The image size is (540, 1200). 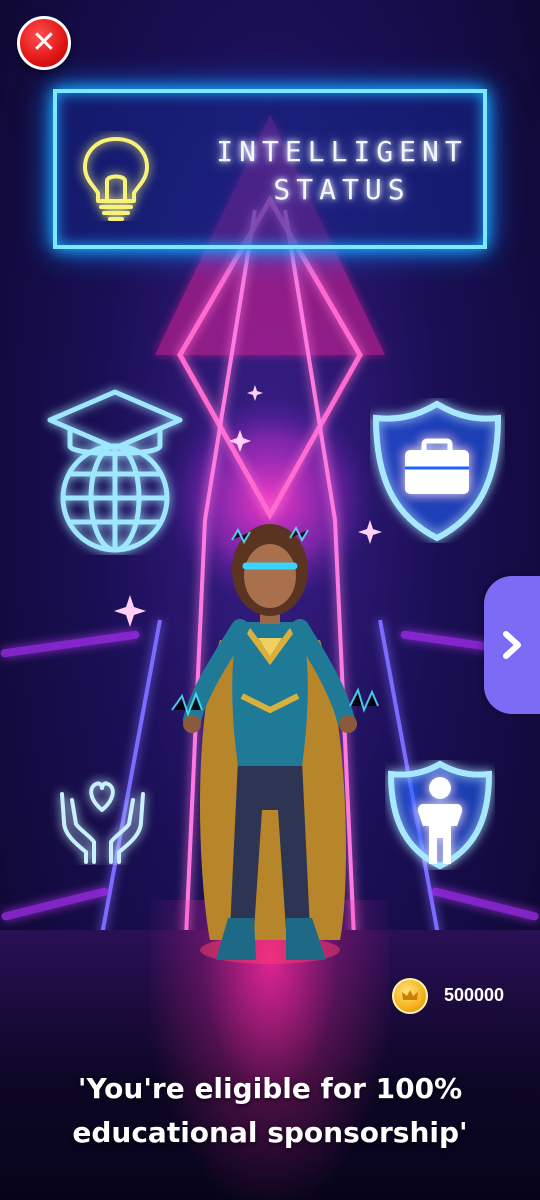 I want to click on chevron-right-icon, so click(x=512, y=645).